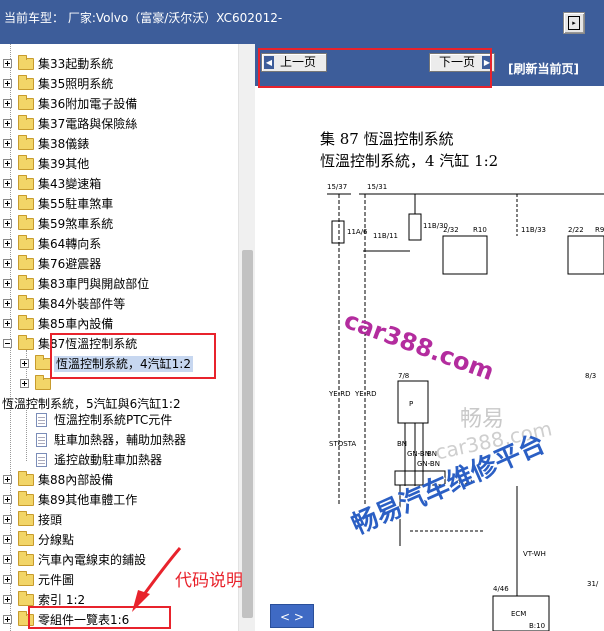  Describe the element at coordinates (70, 184) in the screenshot. I see `tree-item-label: 集43變速箱` at that location.